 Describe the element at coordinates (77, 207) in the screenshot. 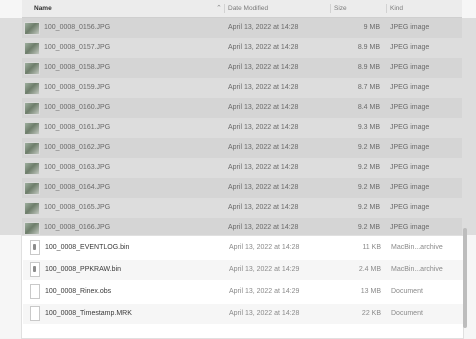

I see `file-name: 100_0008_0165.JPG` at that location.